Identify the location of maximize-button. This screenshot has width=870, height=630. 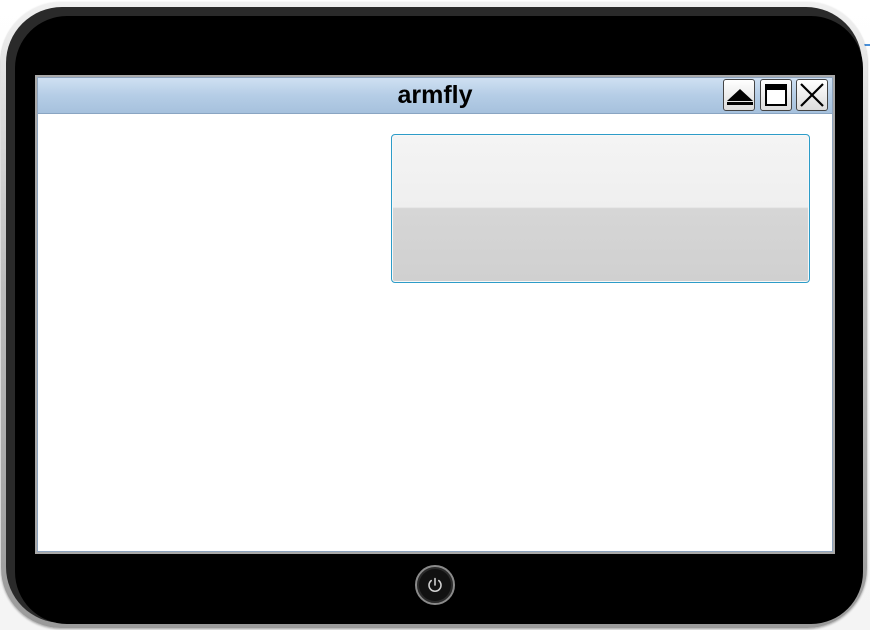
(776, 95).